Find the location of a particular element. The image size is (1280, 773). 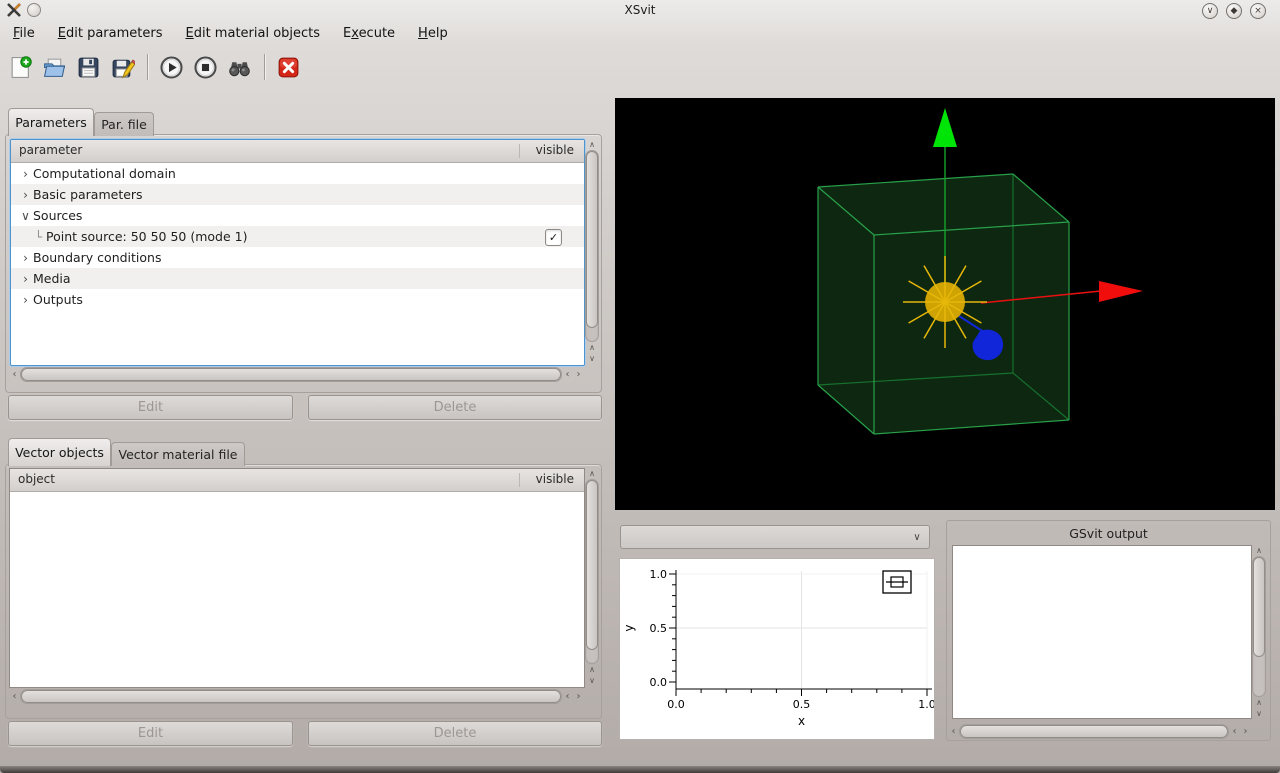

tab-vector-material-file: Vector material file is located at coordinates (178, 454).